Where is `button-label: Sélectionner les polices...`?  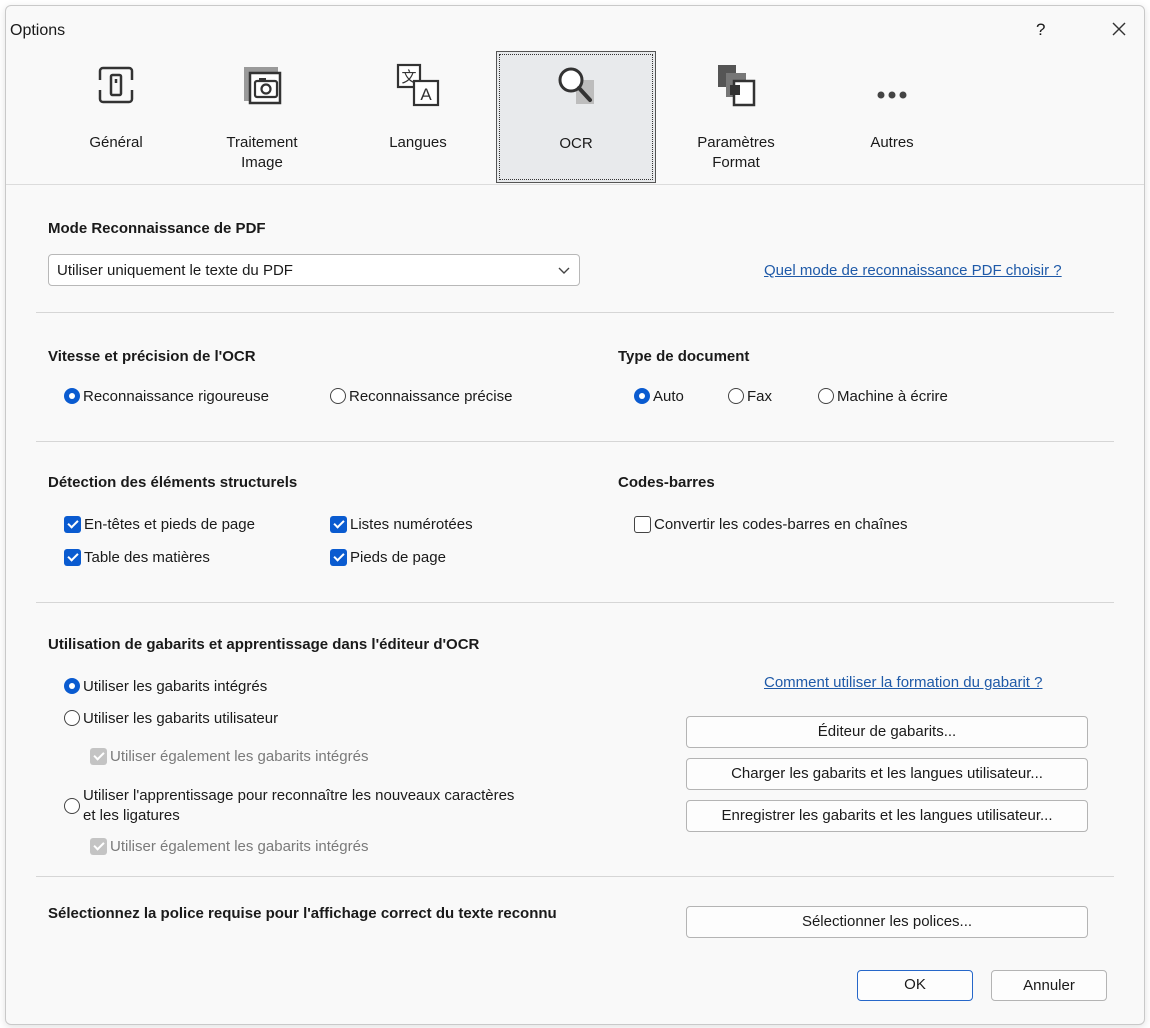
button-label: Sélectionner les polices... is located at coordinates (887, 921).